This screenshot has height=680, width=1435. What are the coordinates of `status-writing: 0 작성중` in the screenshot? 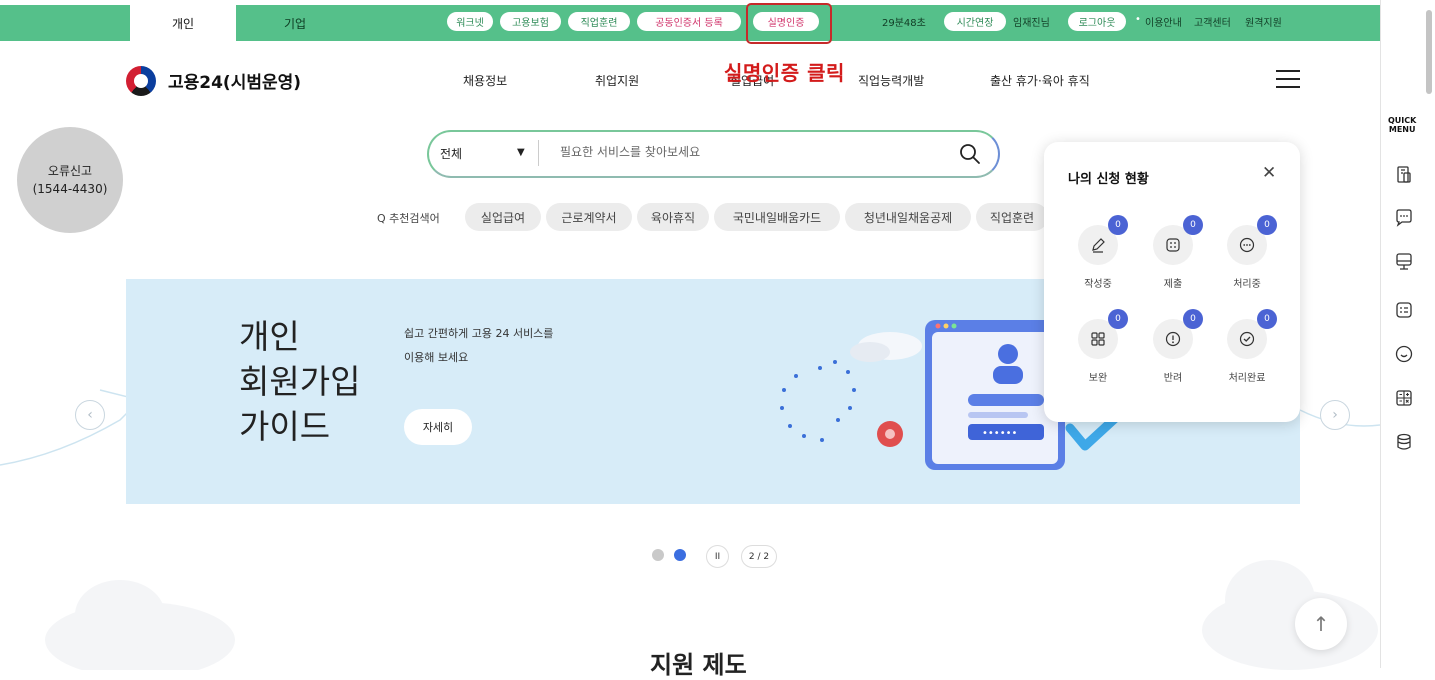 It's located at (1098, 252).